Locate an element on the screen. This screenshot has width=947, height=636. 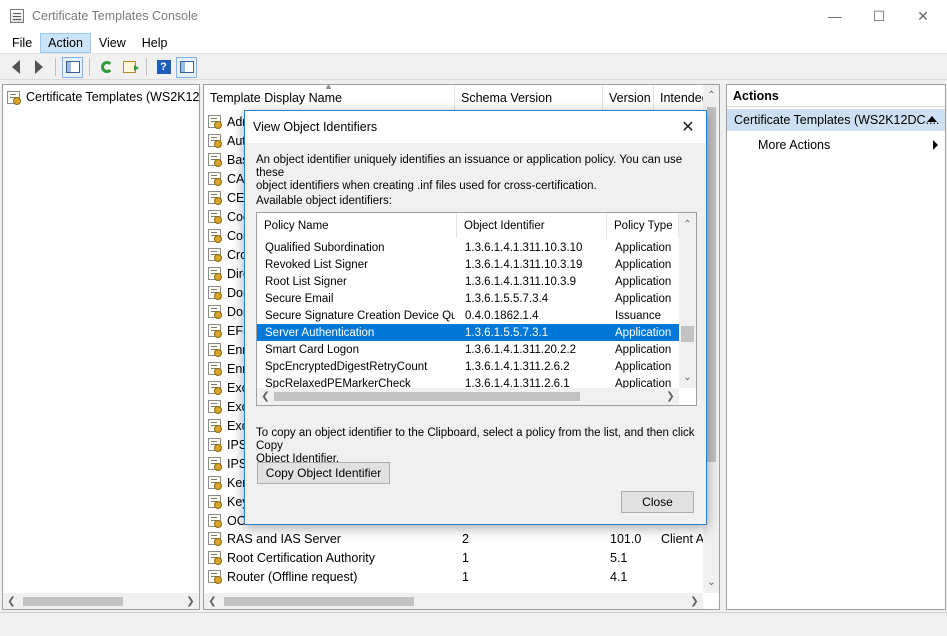
menu-file: File is located at coordinates (22, 43).